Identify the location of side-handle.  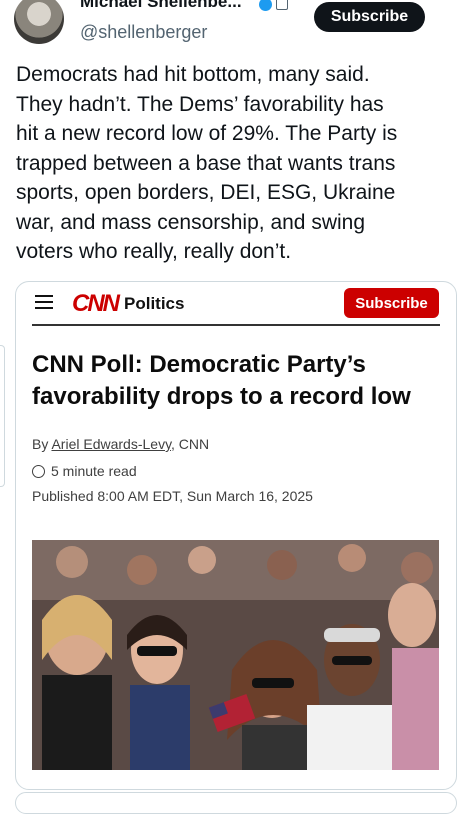
(2, 416).